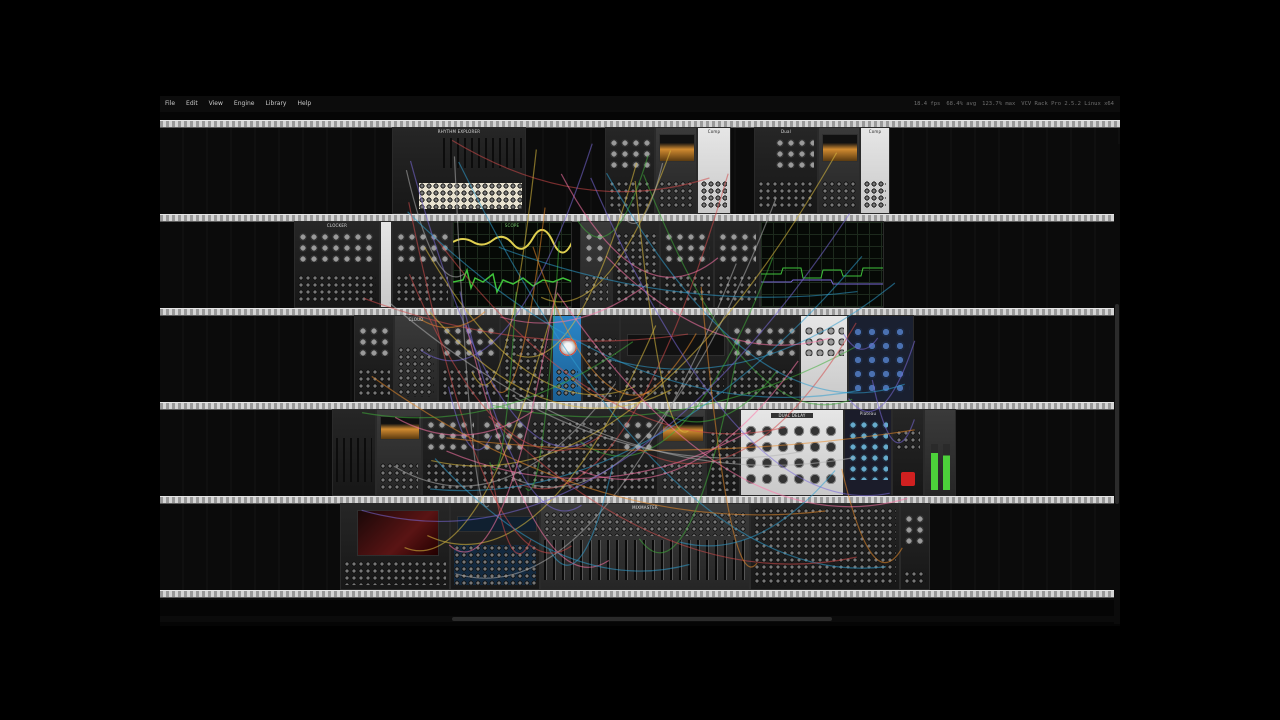 This screenshot has height=720, width=1280. Describe the element at coordinates (940, 452) in the screenshot. I see `module-vu-meter` at that location.